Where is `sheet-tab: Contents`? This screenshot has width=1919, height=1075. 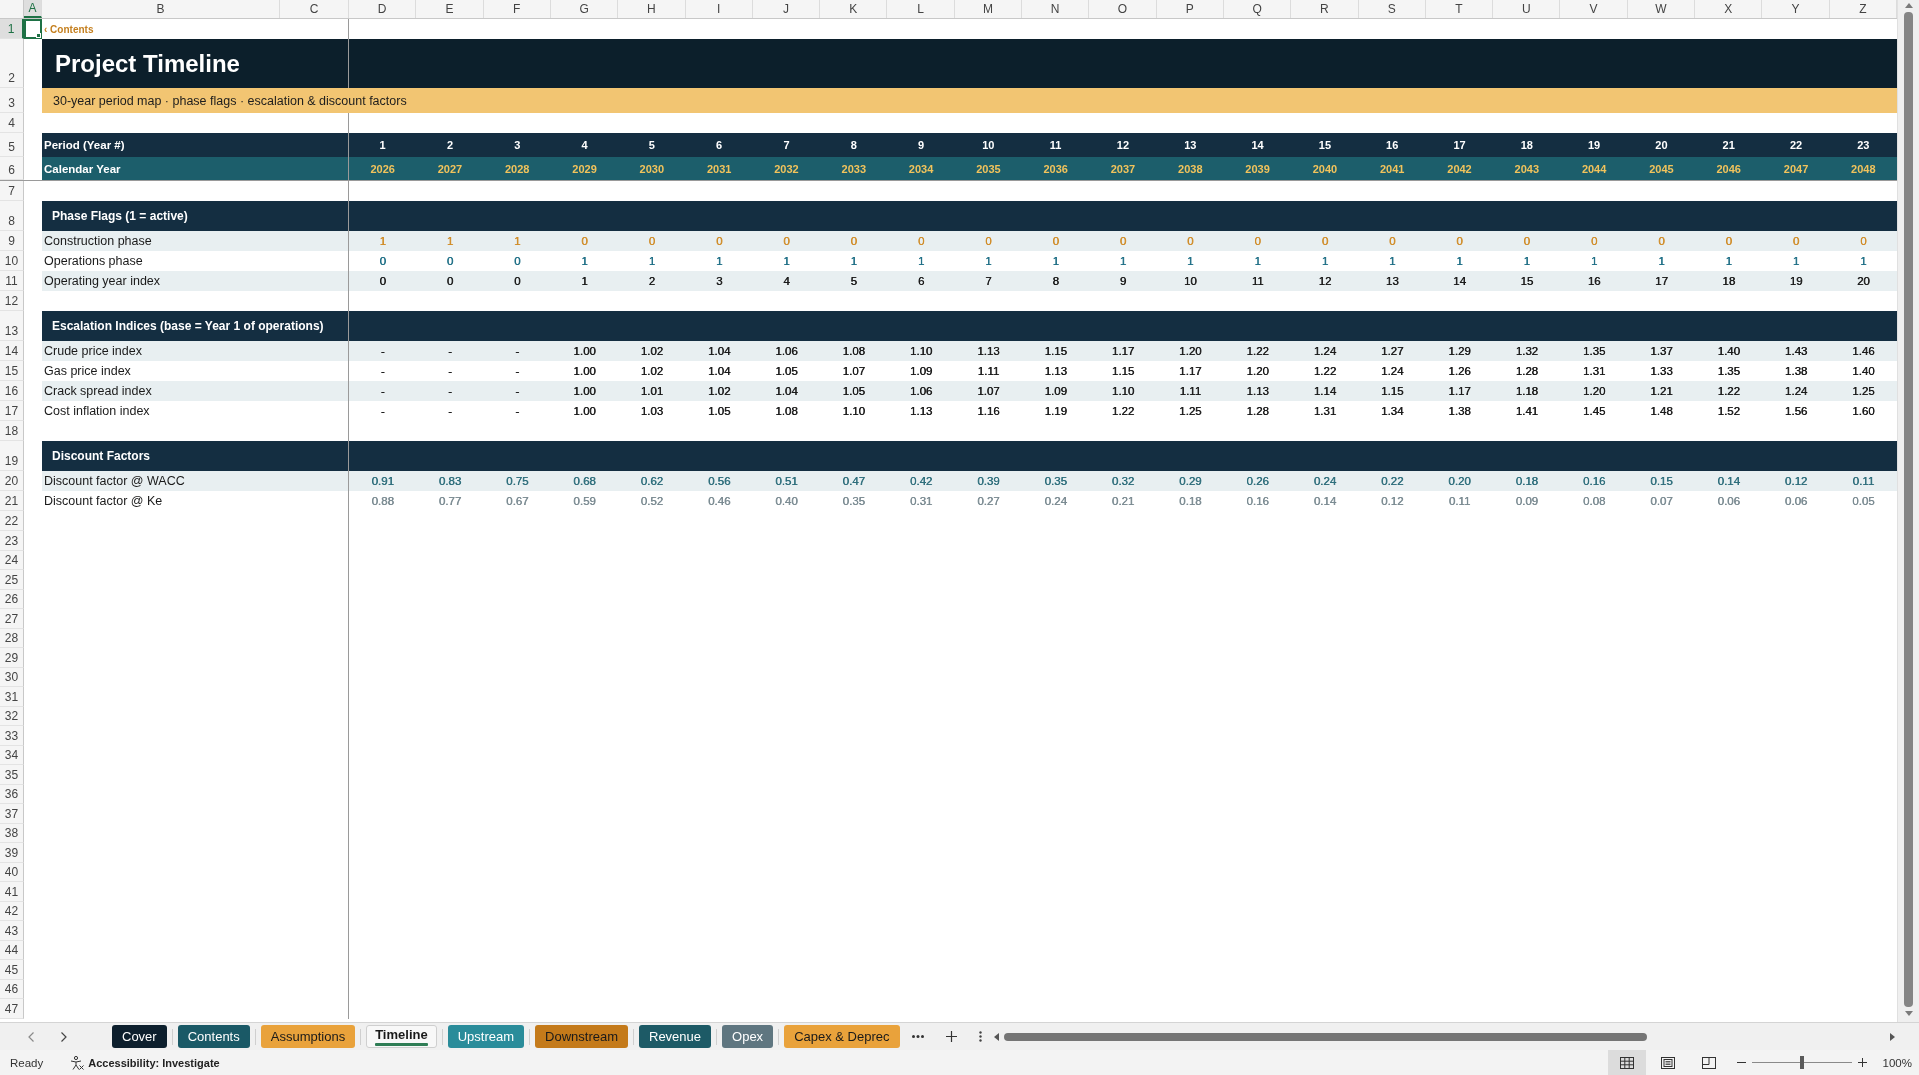
sheet-tab: Contents is located at coordinates (213, 1036).